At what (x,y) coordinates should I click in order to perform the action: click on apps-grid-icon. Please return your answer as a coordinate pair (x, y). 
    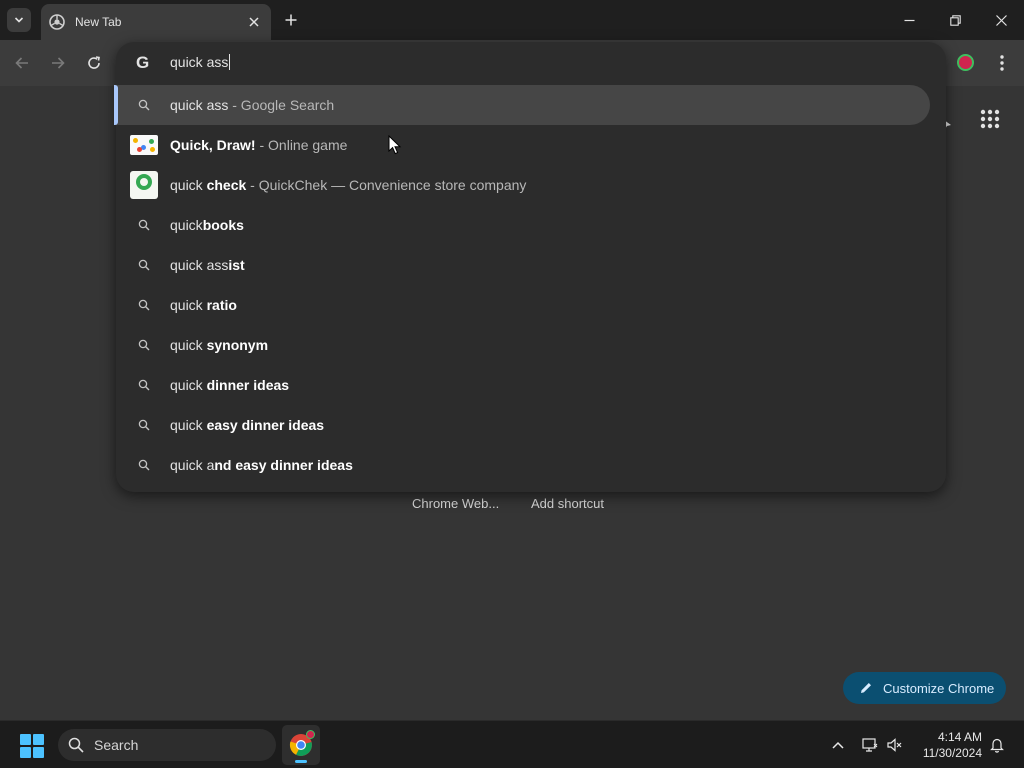
    Looking at the image, I should click on (990, 119).